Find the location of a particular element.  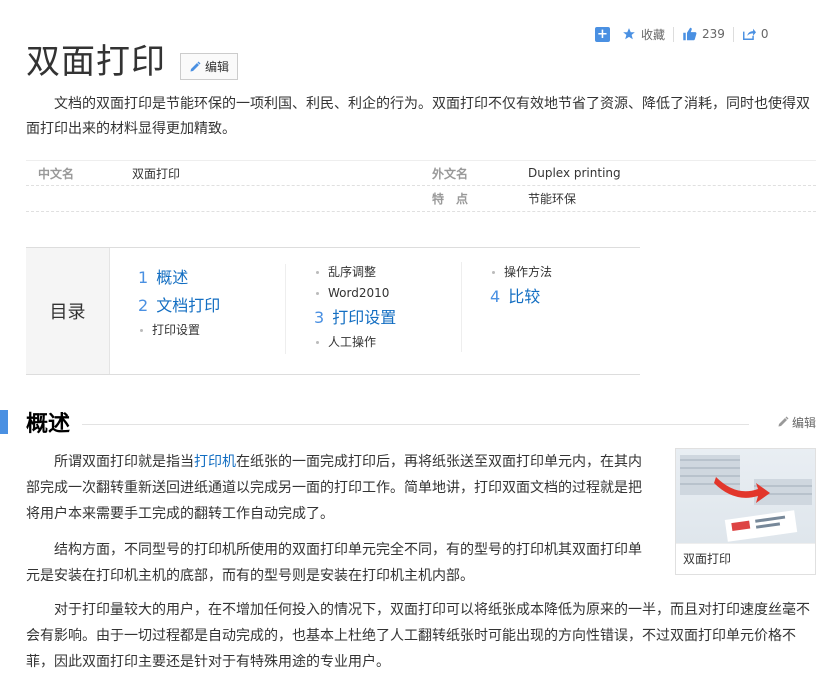

toc-item-number: 3 is located at coordinates (319, 317).